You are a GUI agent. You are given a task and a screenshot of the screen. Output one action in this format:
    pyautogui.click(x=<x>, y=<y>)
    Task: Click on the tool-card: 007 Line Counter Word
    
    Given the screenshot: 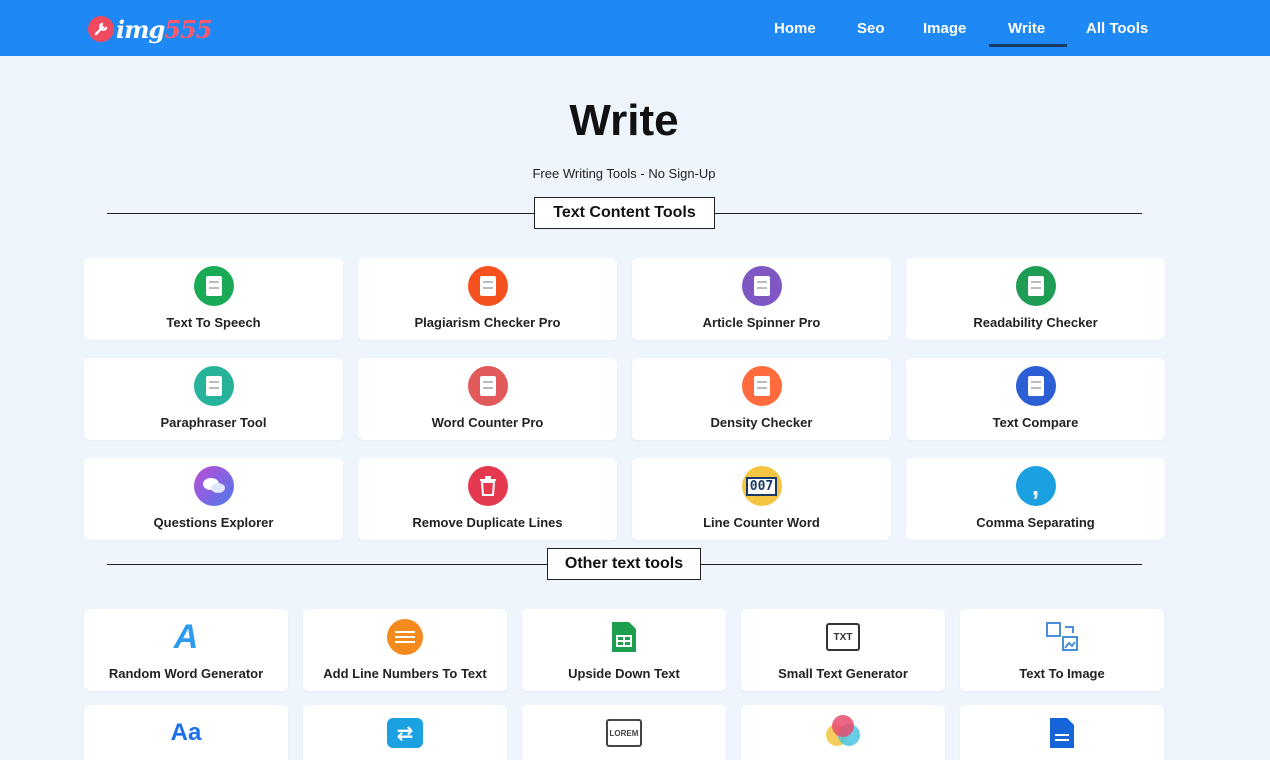 What is the action you would take?
    pyautogui.click(x=761, y=499)
    